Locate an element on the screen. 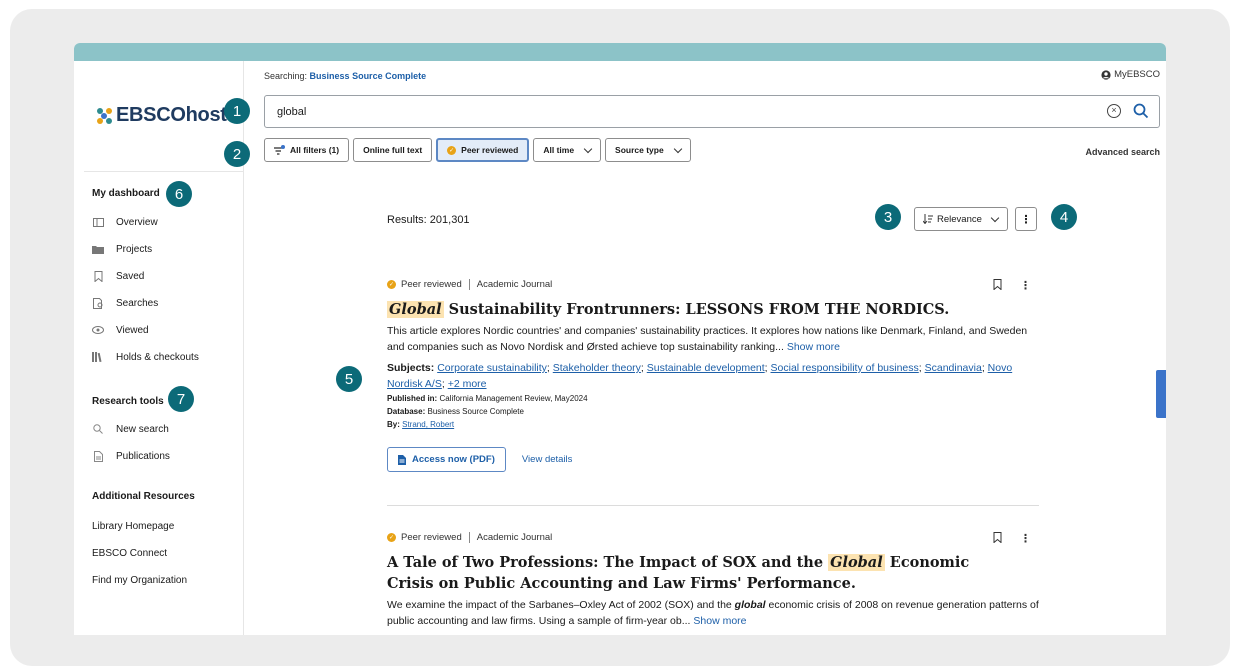 Image resolution: width=1233 pixels, height=669 pixels. view-details-link: View details is located at coordinates (547, 459).